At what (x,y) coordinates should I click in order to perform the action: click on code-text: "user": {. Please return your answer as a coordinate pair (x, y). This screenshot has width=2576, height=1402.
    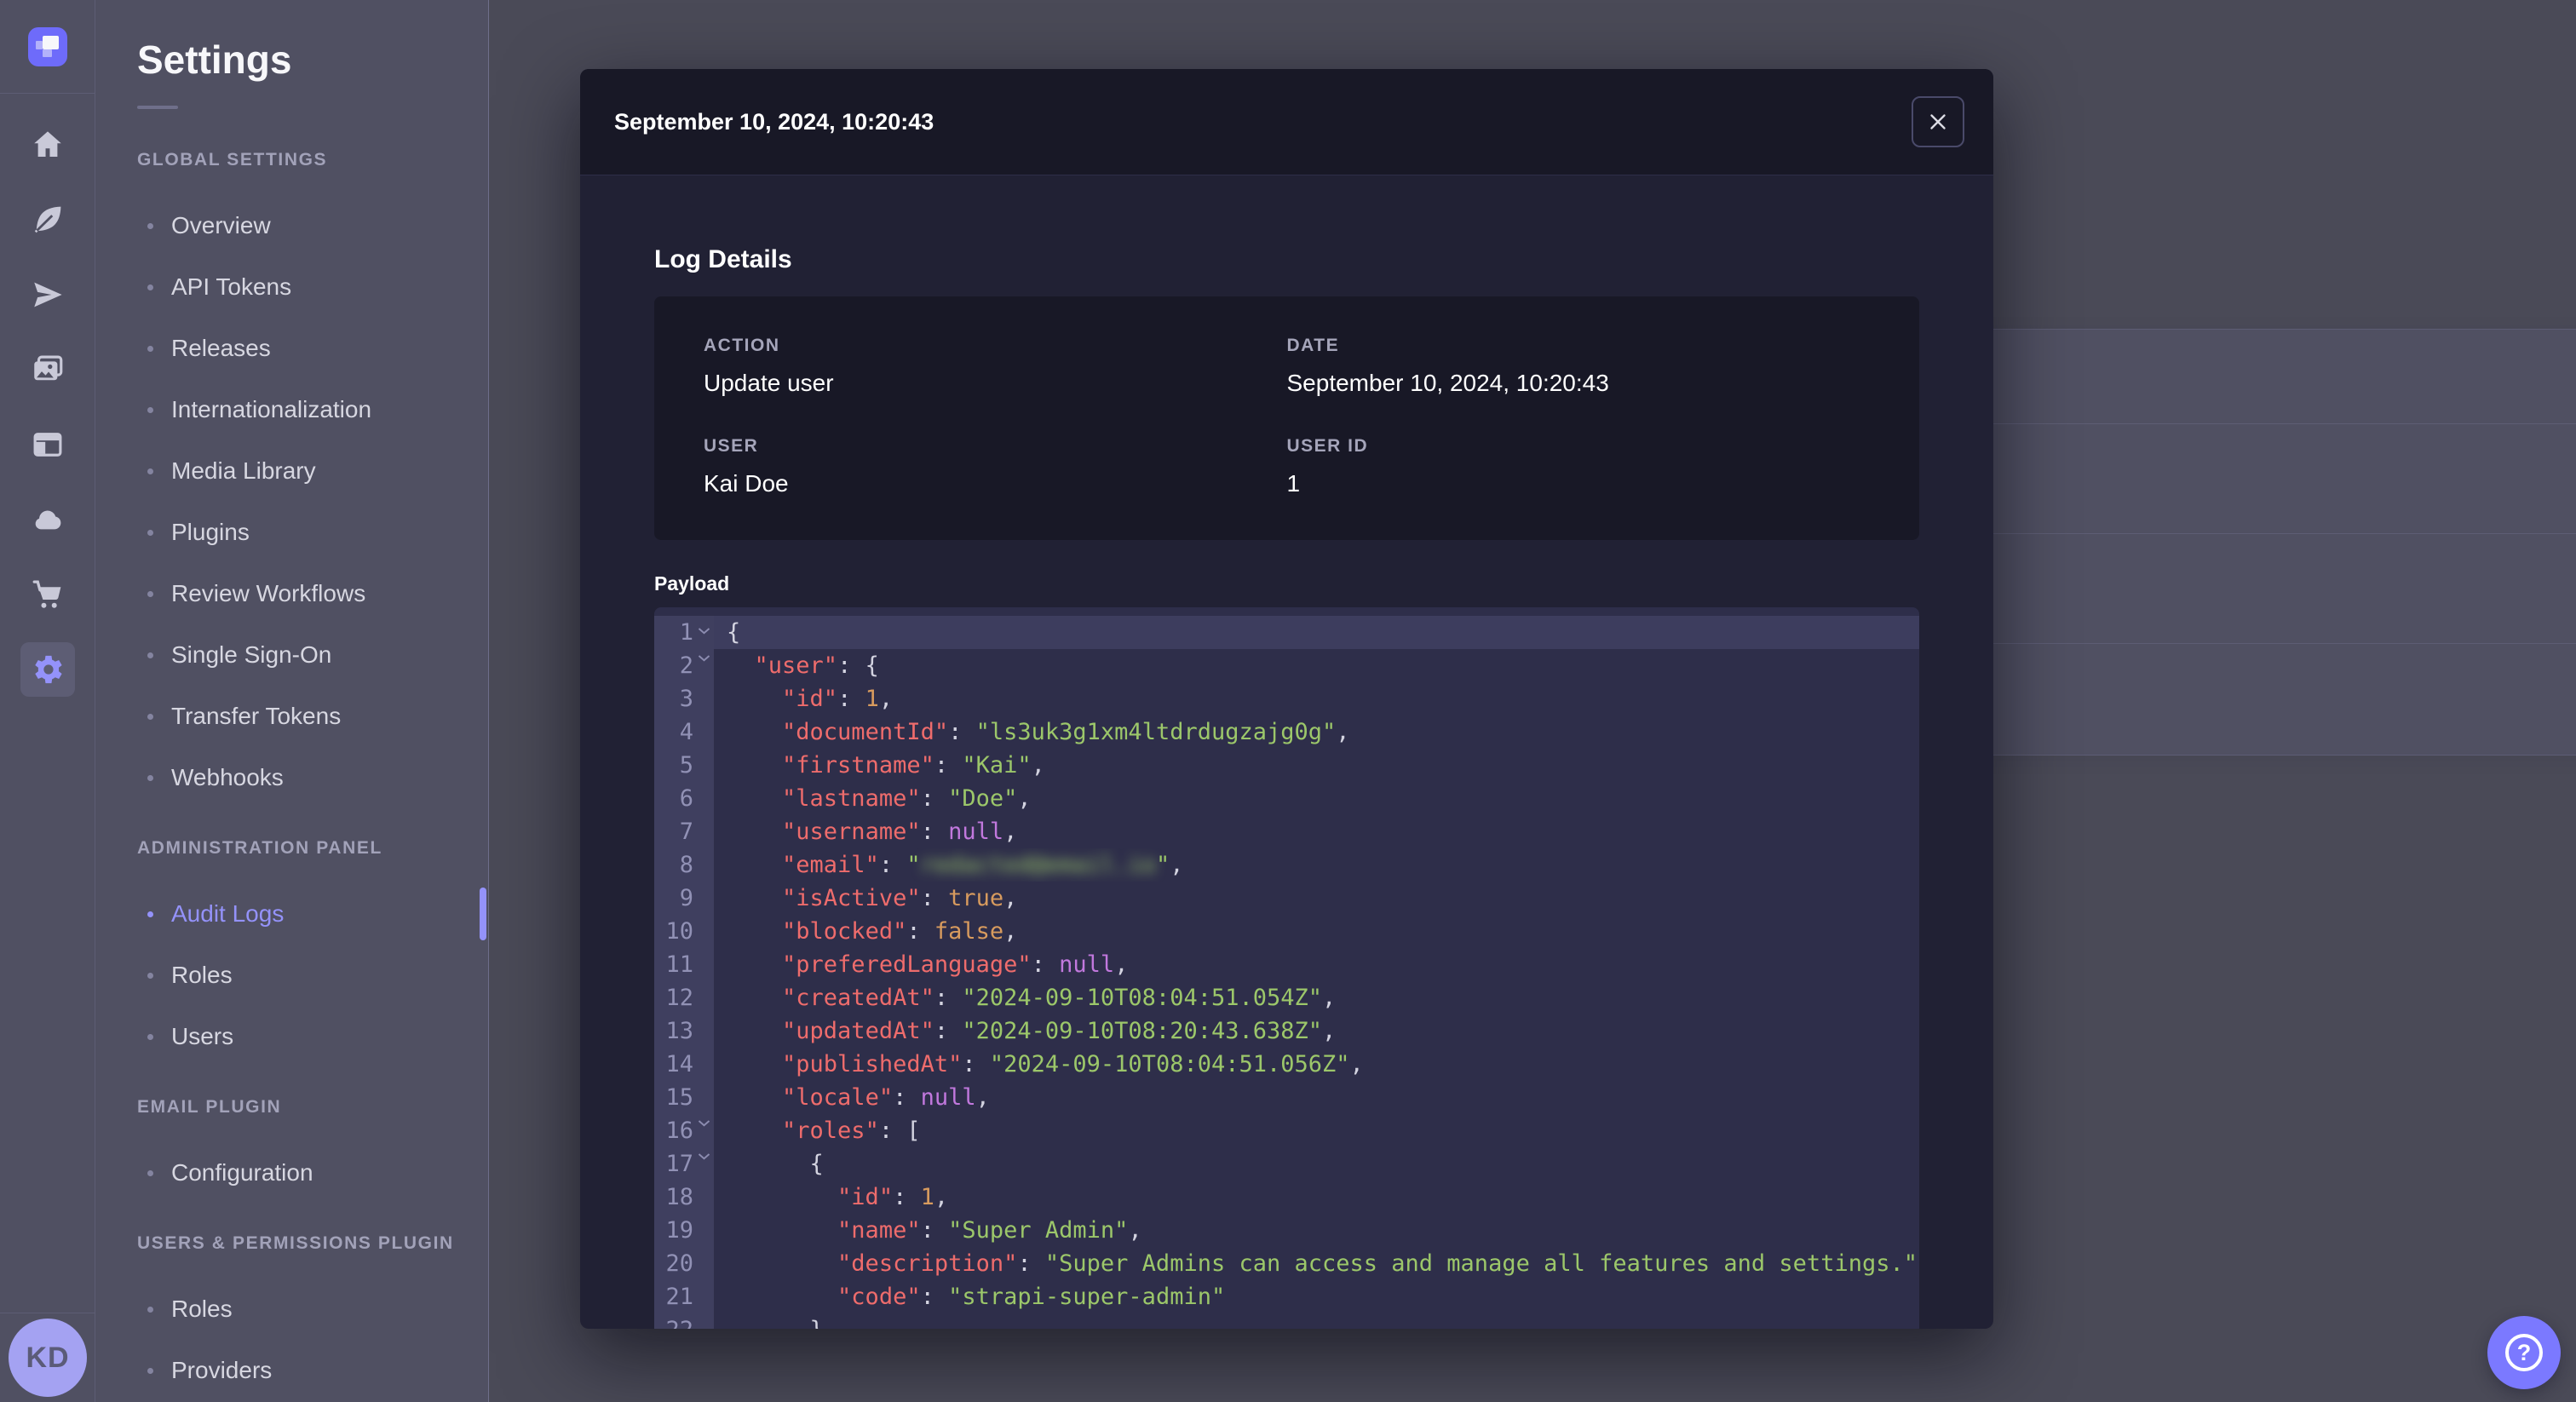
    Looking at the image, I should click on (817, 665).